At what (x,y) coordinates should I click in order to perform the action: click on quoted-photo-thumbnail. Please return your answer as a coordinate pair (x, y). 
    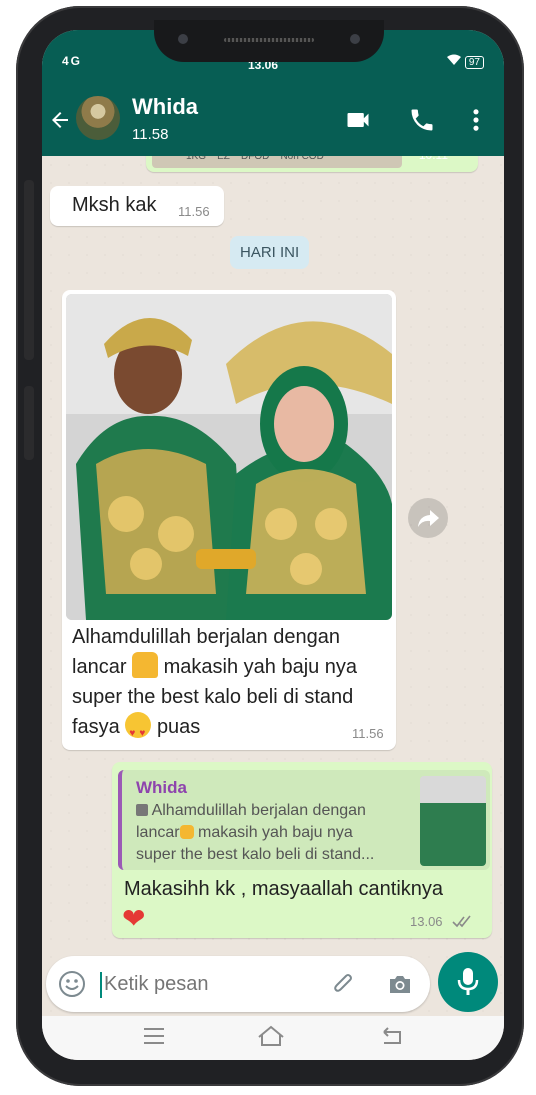
    Looking at the image, I should click on (453, 821).